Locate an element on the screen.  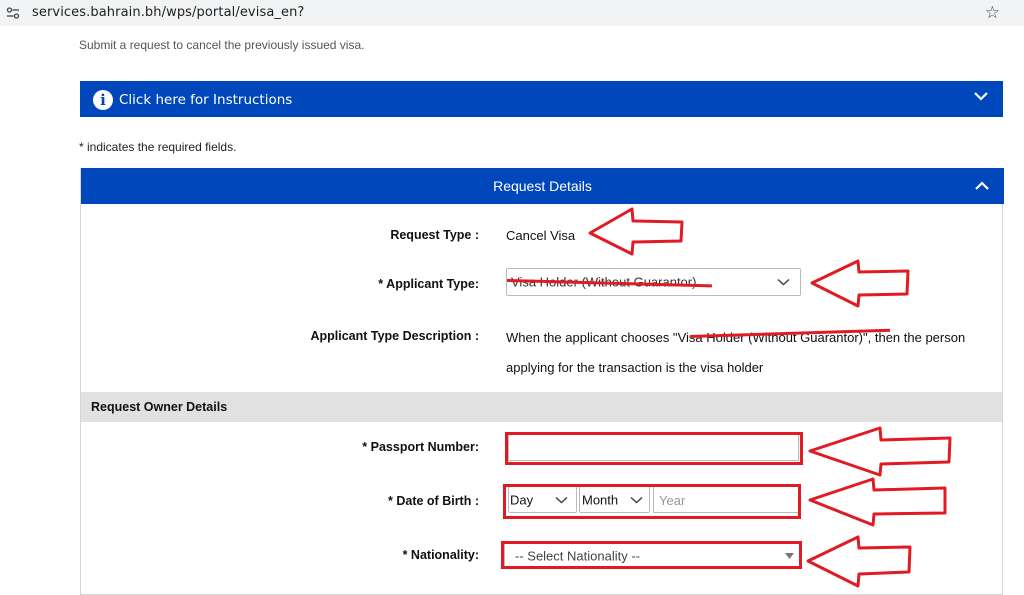
tune-icon is located at coordinates (13, 13).